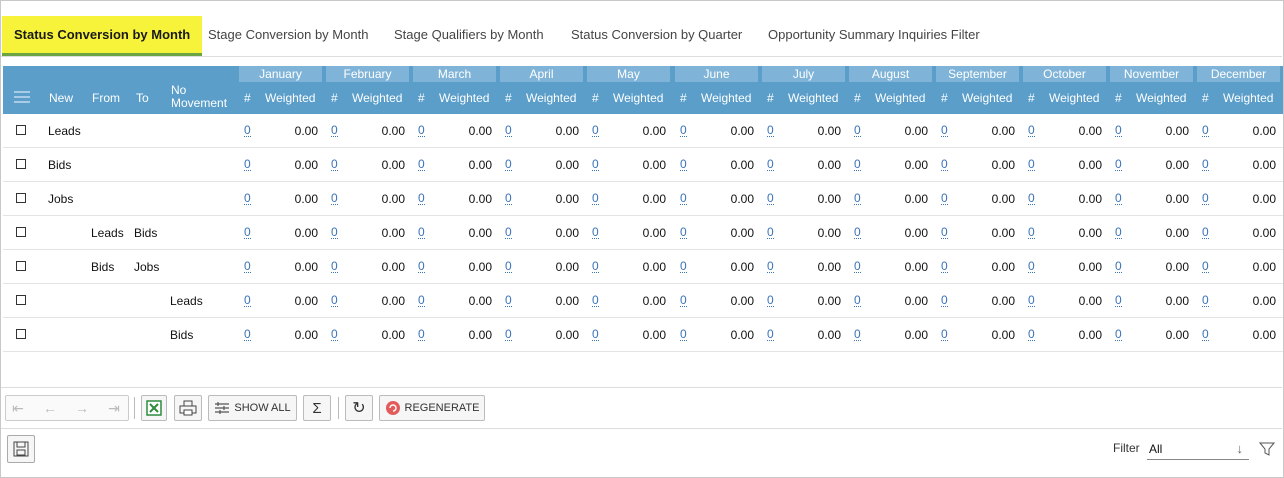 The image size is (1284, 478). I want to click on regenerate-button: REGENERATE, so click(432, 408).